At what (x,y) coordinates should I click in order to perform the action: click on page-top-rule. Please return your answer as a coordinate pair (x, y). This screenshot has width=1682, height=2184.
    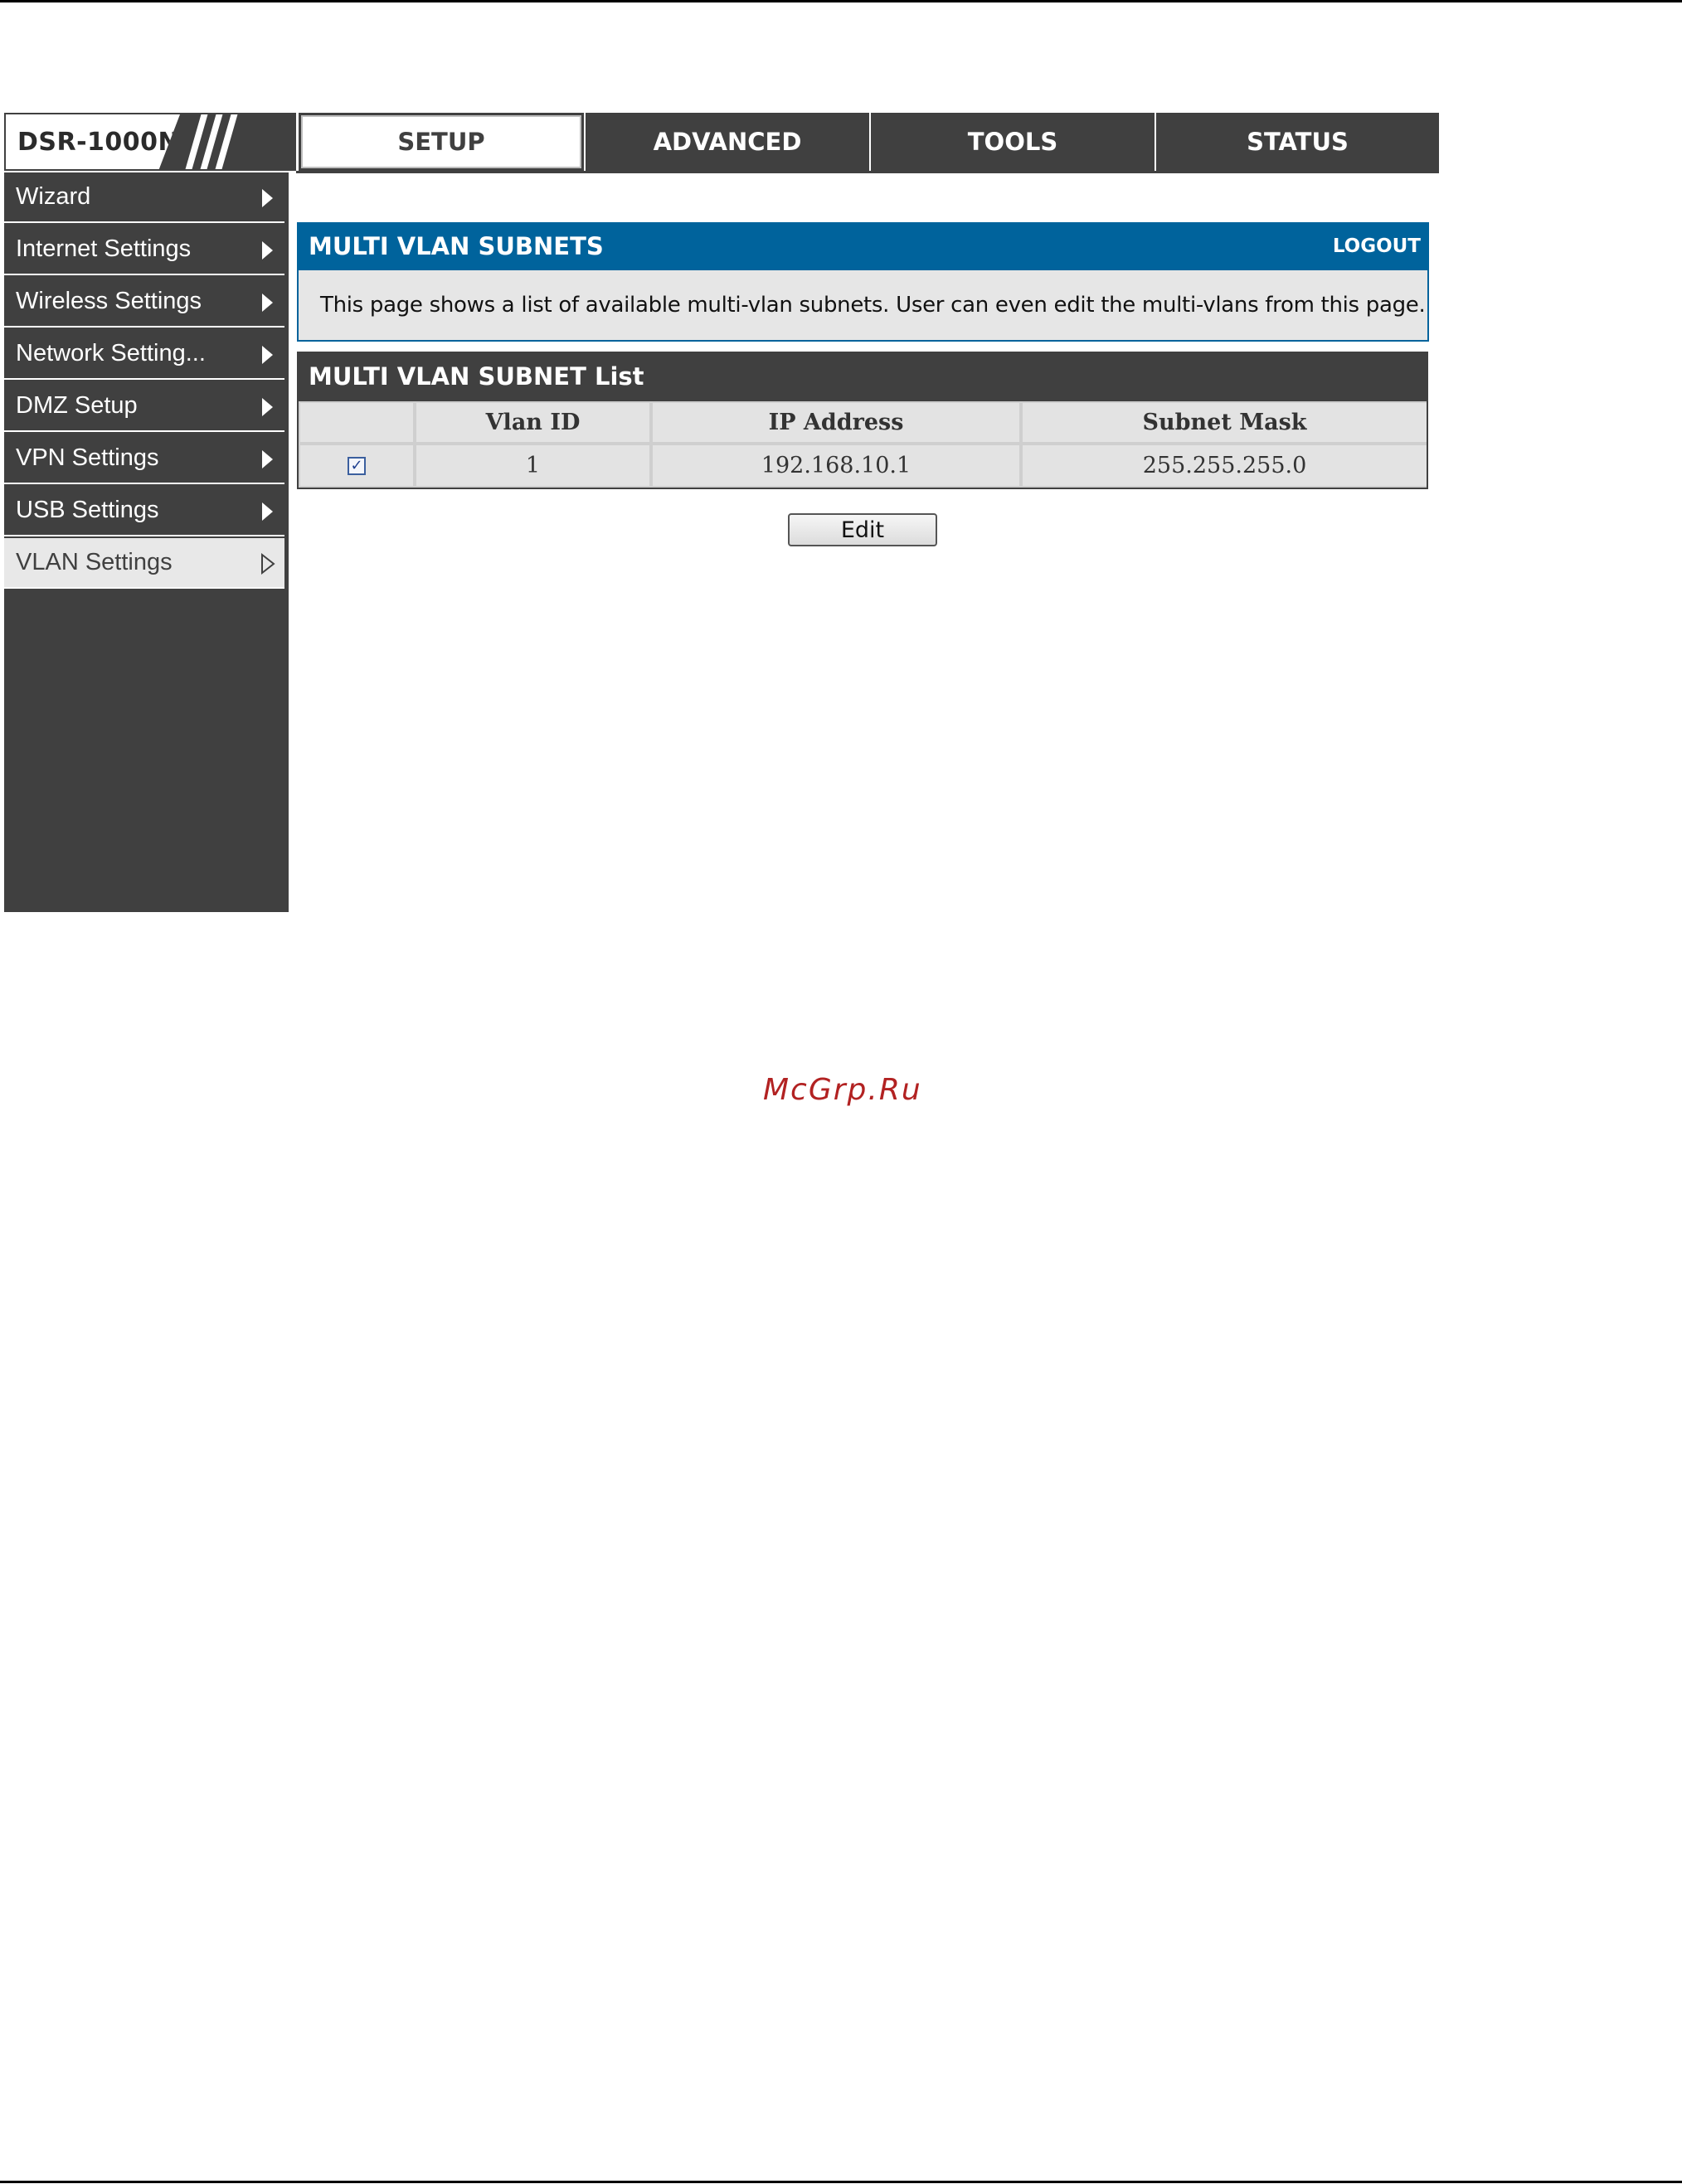
    Looking at the image, I should click on (841, 1).